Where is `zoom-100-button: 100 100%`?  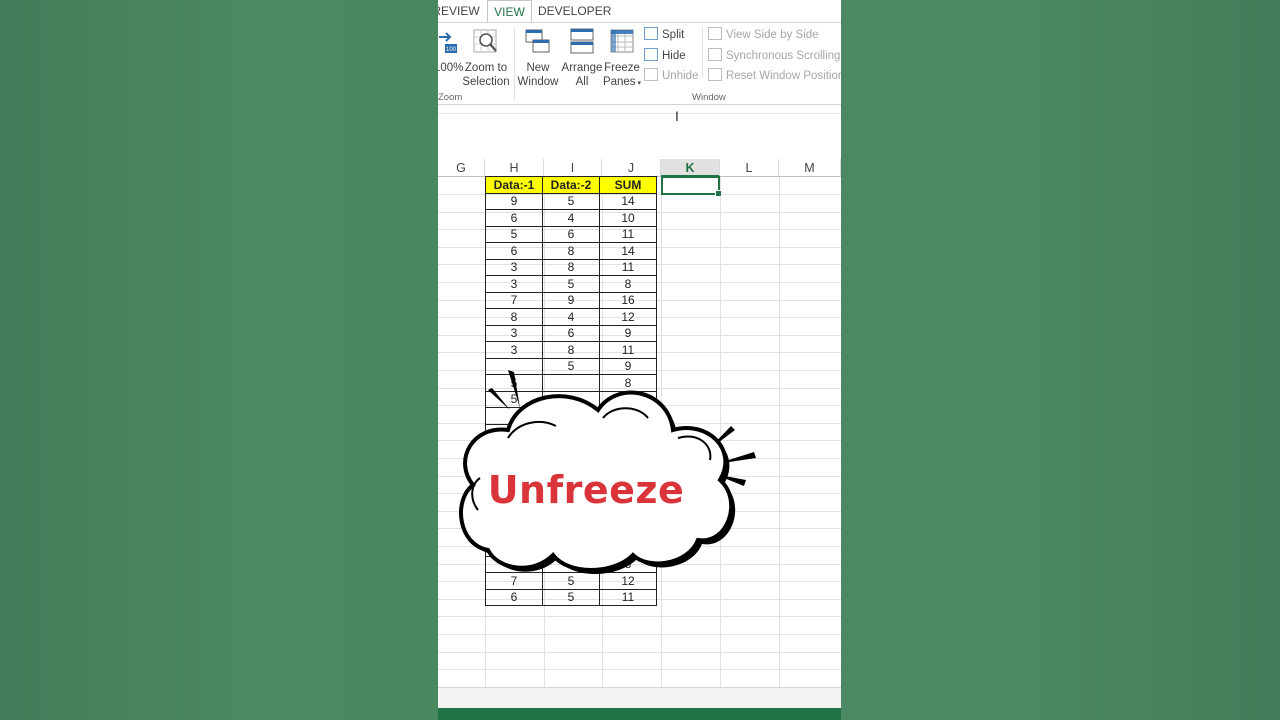
zoom-100-button: 100 100% is located at coordinates (451, 51).